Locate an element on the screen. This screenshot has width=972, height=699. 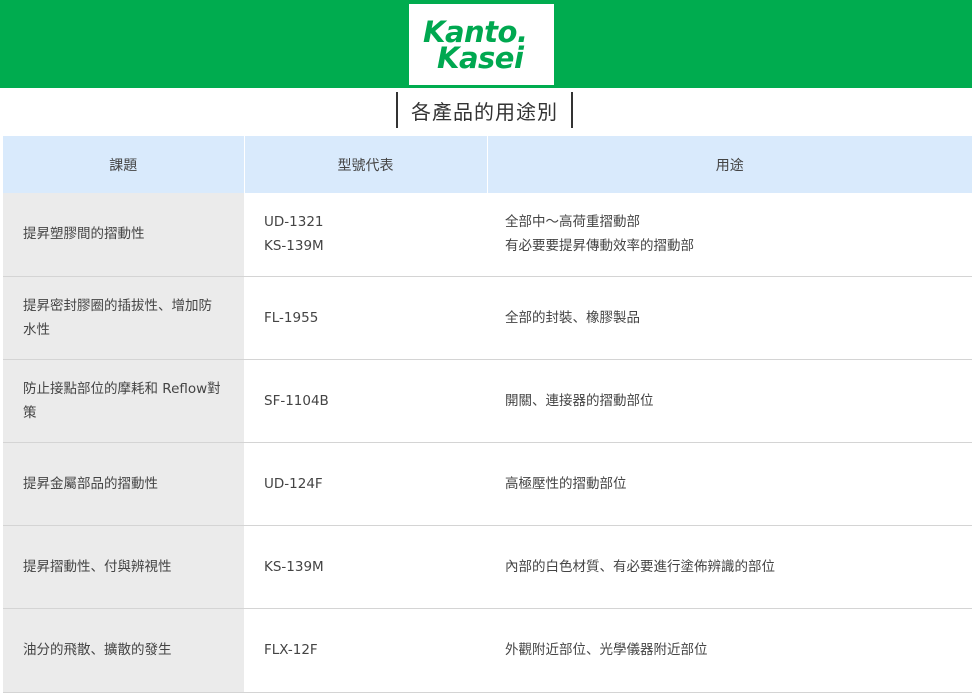
usage-cell: 內部的白色材質、有必要進行塗佈辨識的部位 is located at coordinates (729, 567).